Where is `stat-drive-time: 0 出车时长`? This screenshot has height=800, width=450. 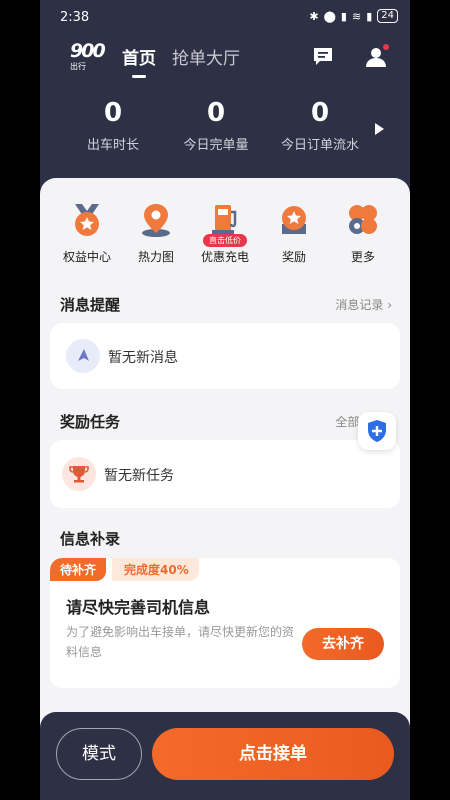
stat-drive-time: 0 出车时长 is located at coordinates (113, 125).